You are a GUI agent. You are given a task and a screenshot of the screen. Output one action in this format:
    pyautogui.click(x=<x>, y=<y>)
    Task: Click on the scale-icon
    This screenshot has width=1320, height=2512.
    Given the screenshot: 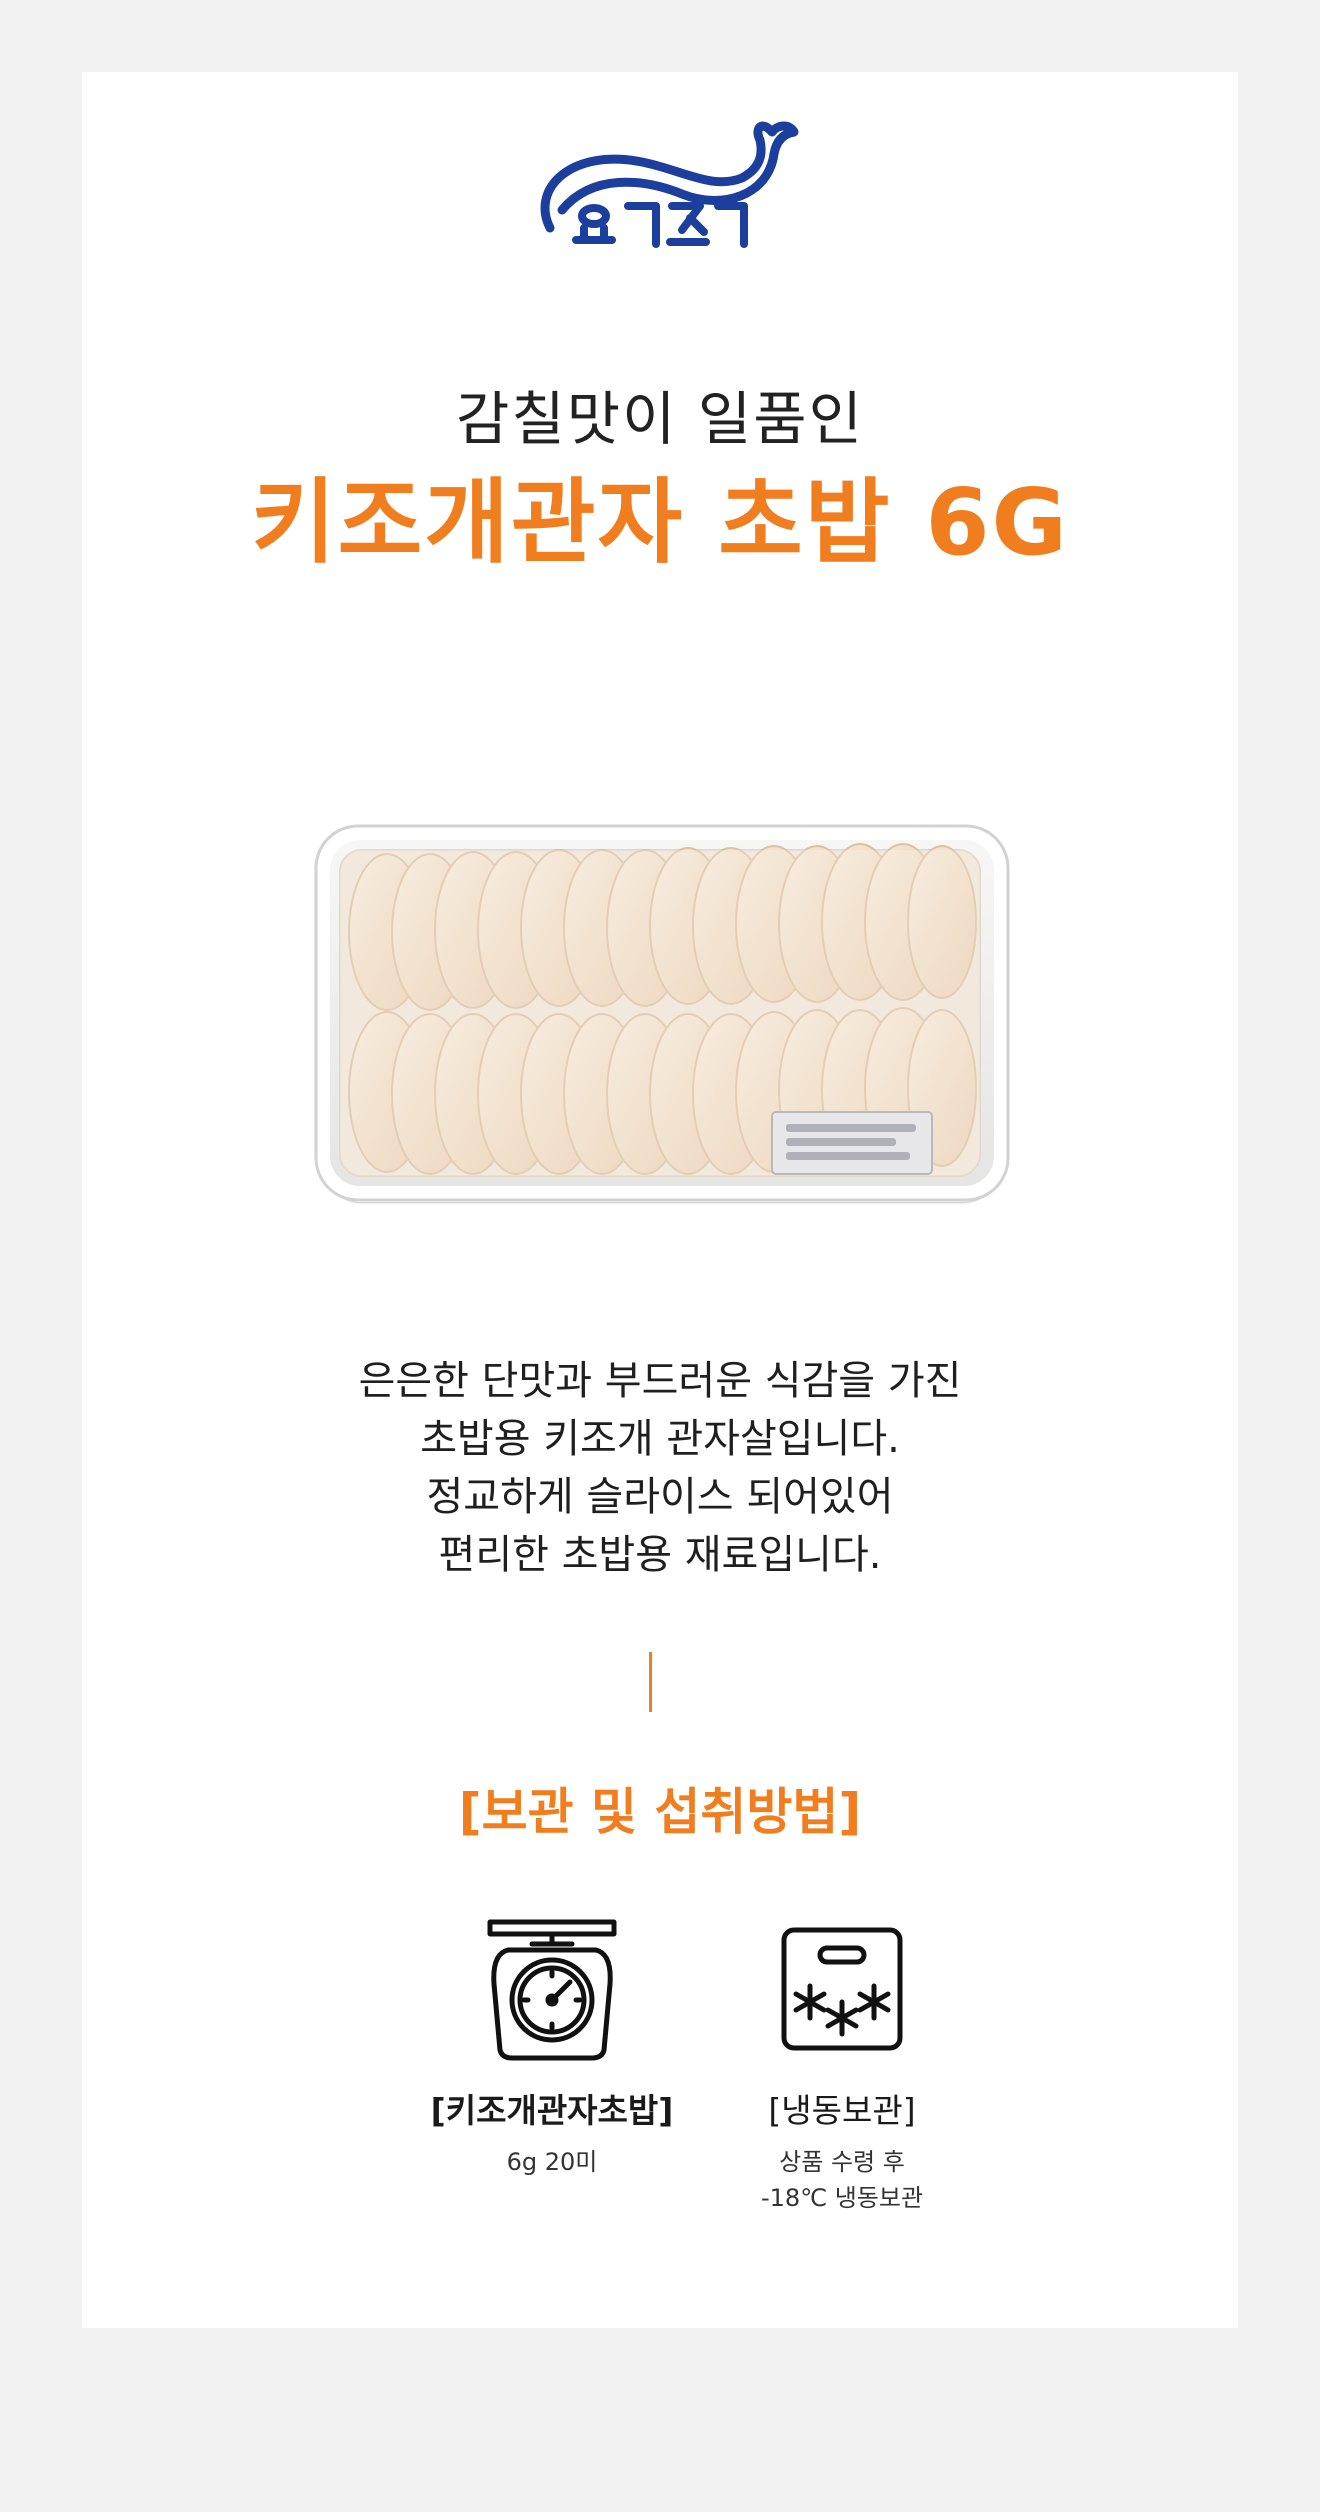 What is the action you would take?
    pyautogui.click(x=552, y=1990)
    